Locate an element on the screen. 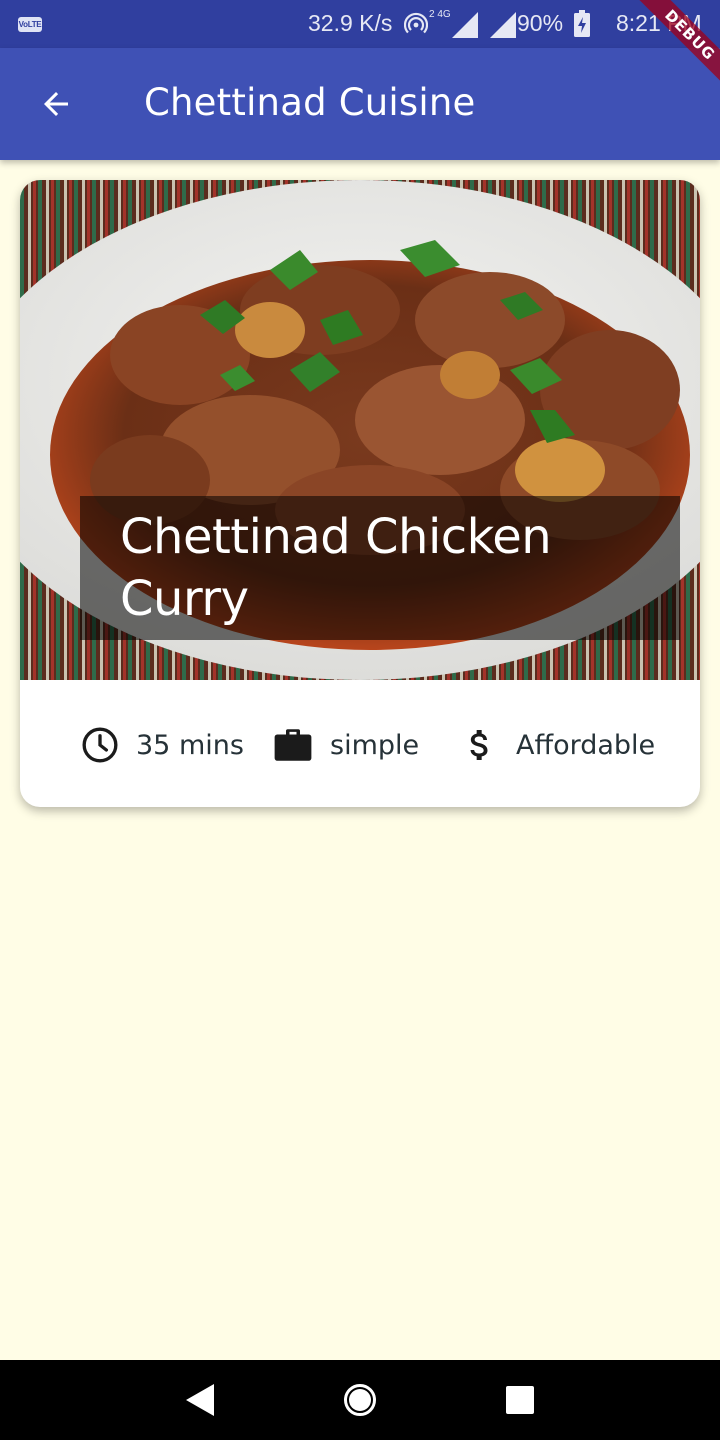 This screenshot has width=720, height=1440. battery-percentage: 90% is located at coordinates (540, 23).